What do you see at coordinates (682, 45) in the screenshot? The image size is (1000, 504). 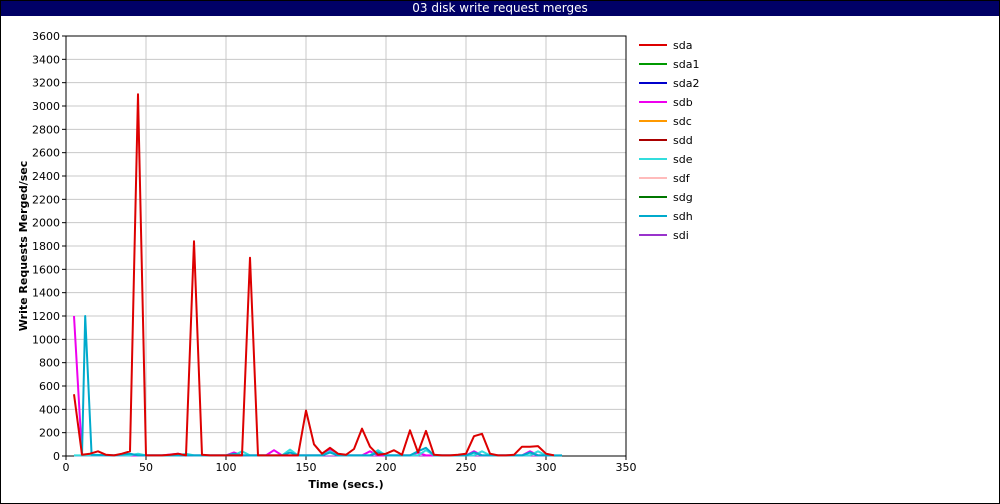 I see `legend-label-sda: sda` at bounding box center [682, 45].